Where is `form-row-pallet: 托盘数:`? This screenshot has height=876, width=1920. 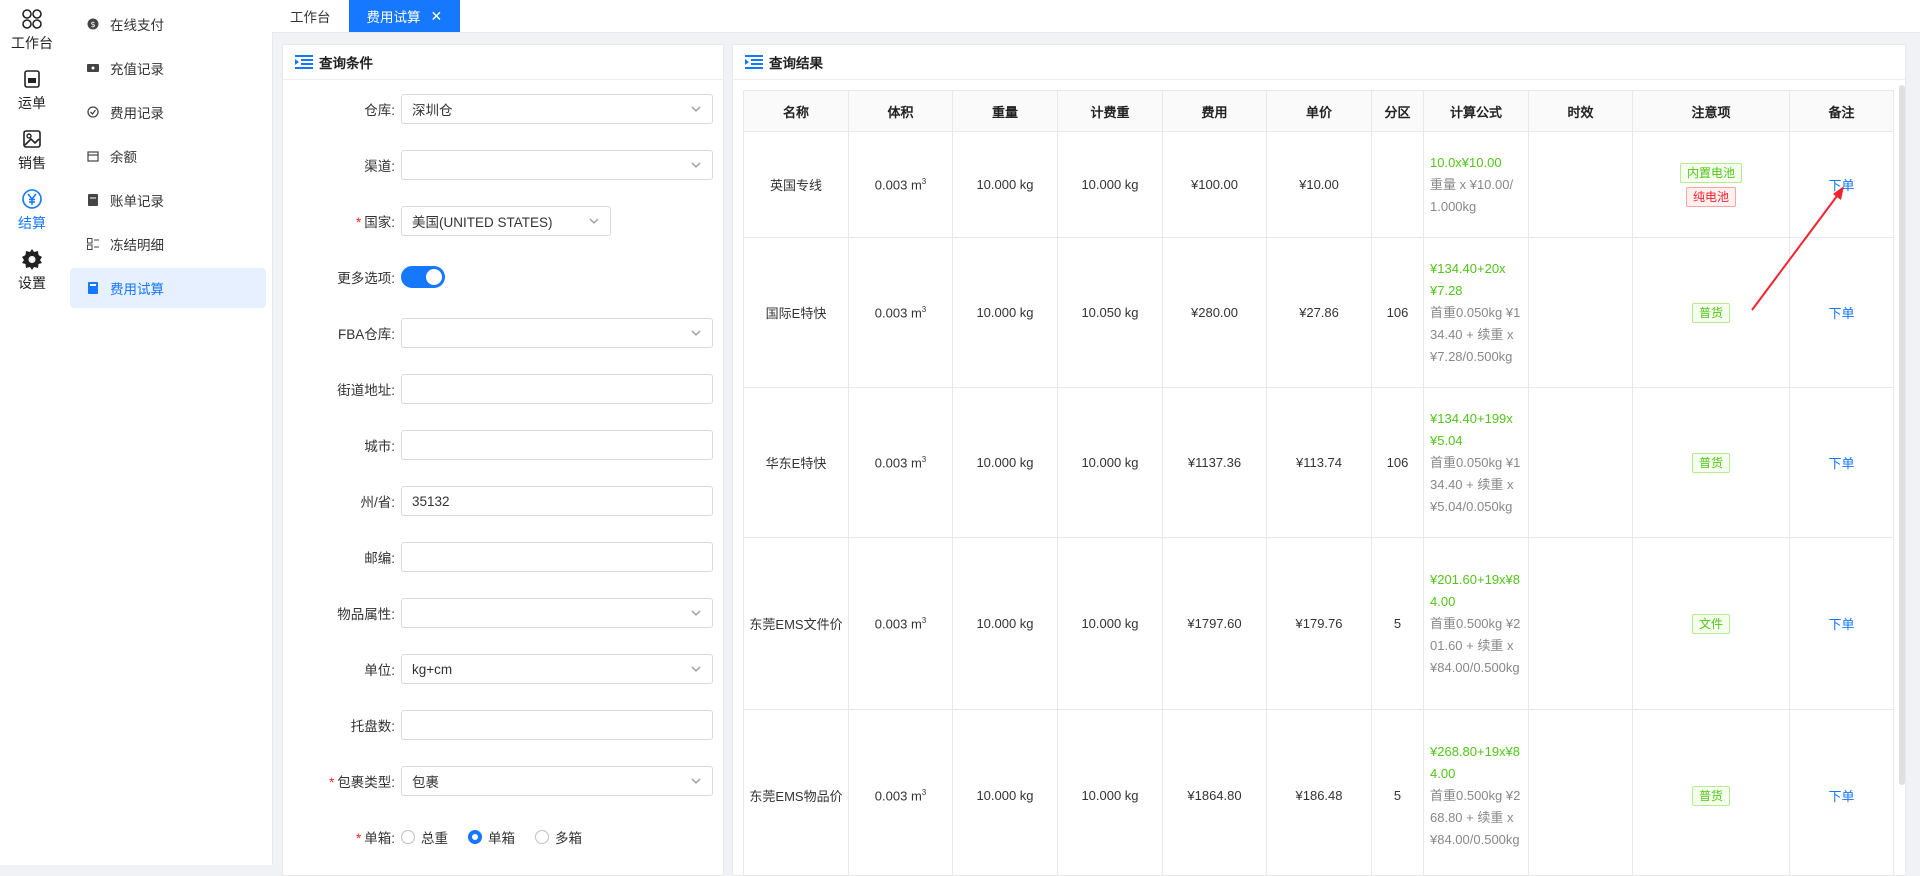
form-row-pallet: 托盘数: is located at coordinates (498, 725).